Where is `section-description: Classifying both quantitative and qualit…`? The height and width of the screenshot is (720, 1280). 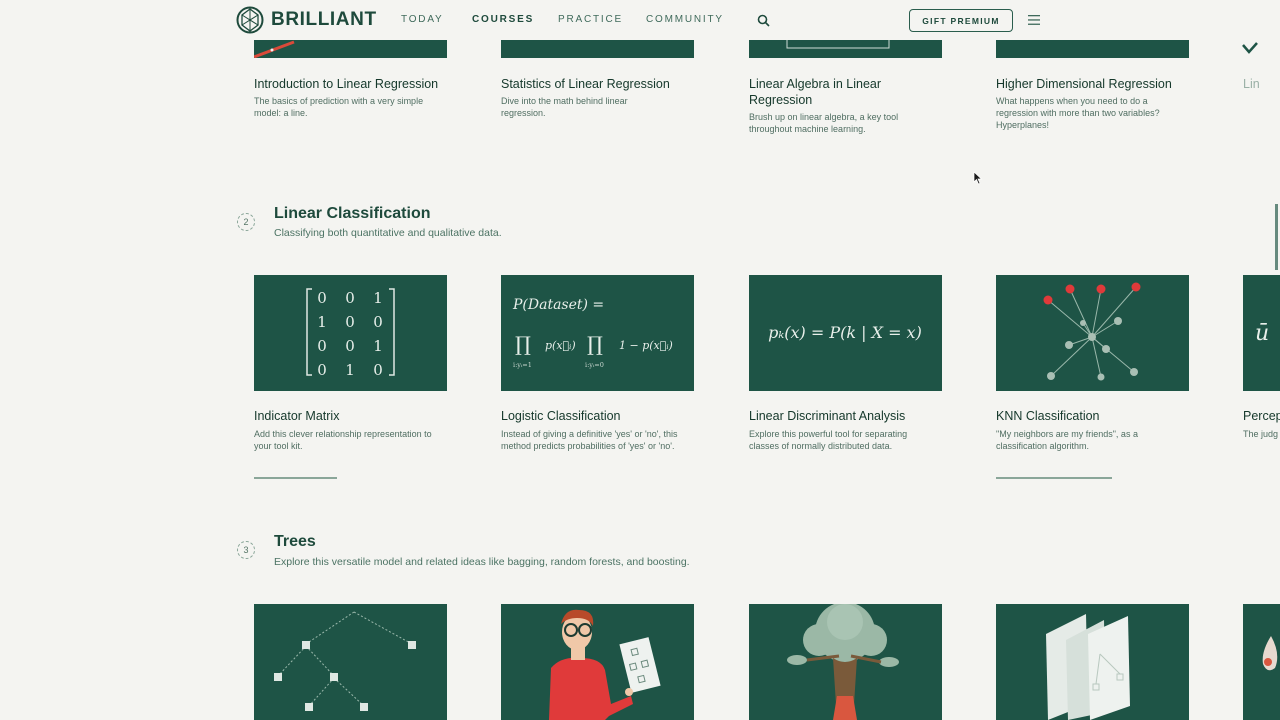 section-description: Classifying both quantitative and qualit… is located at coordinates (388, 233).